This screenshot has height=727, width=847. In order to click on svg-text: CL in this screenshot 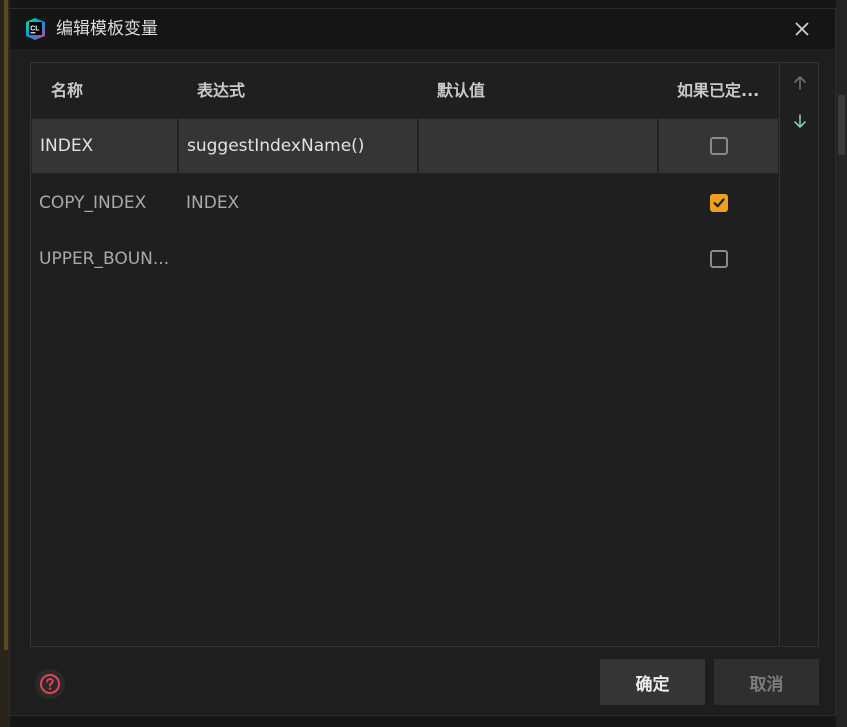, I will do `click(35, 29)`.